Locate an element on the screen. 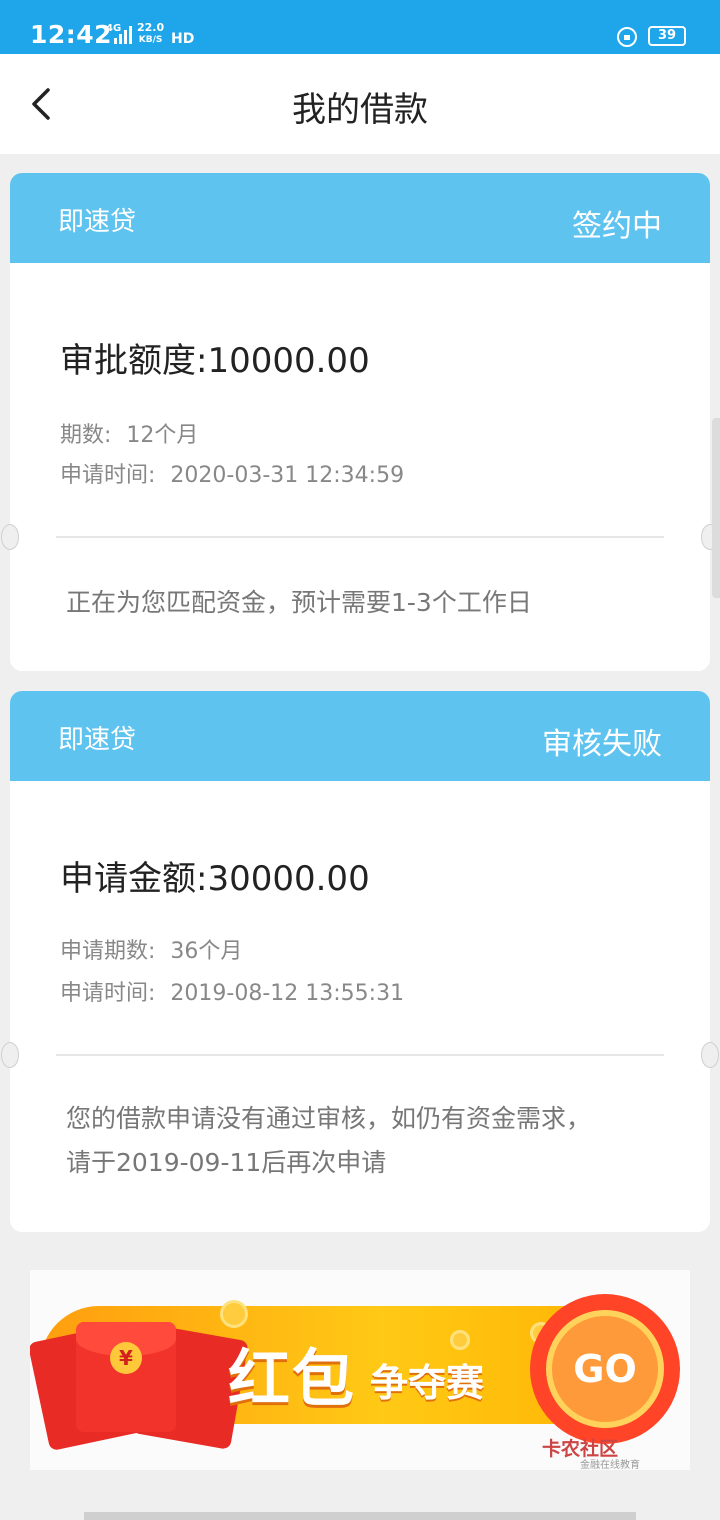 This screenshot has width=720, height=1520. battery-level: 39 is located at coordinates (667, 35).